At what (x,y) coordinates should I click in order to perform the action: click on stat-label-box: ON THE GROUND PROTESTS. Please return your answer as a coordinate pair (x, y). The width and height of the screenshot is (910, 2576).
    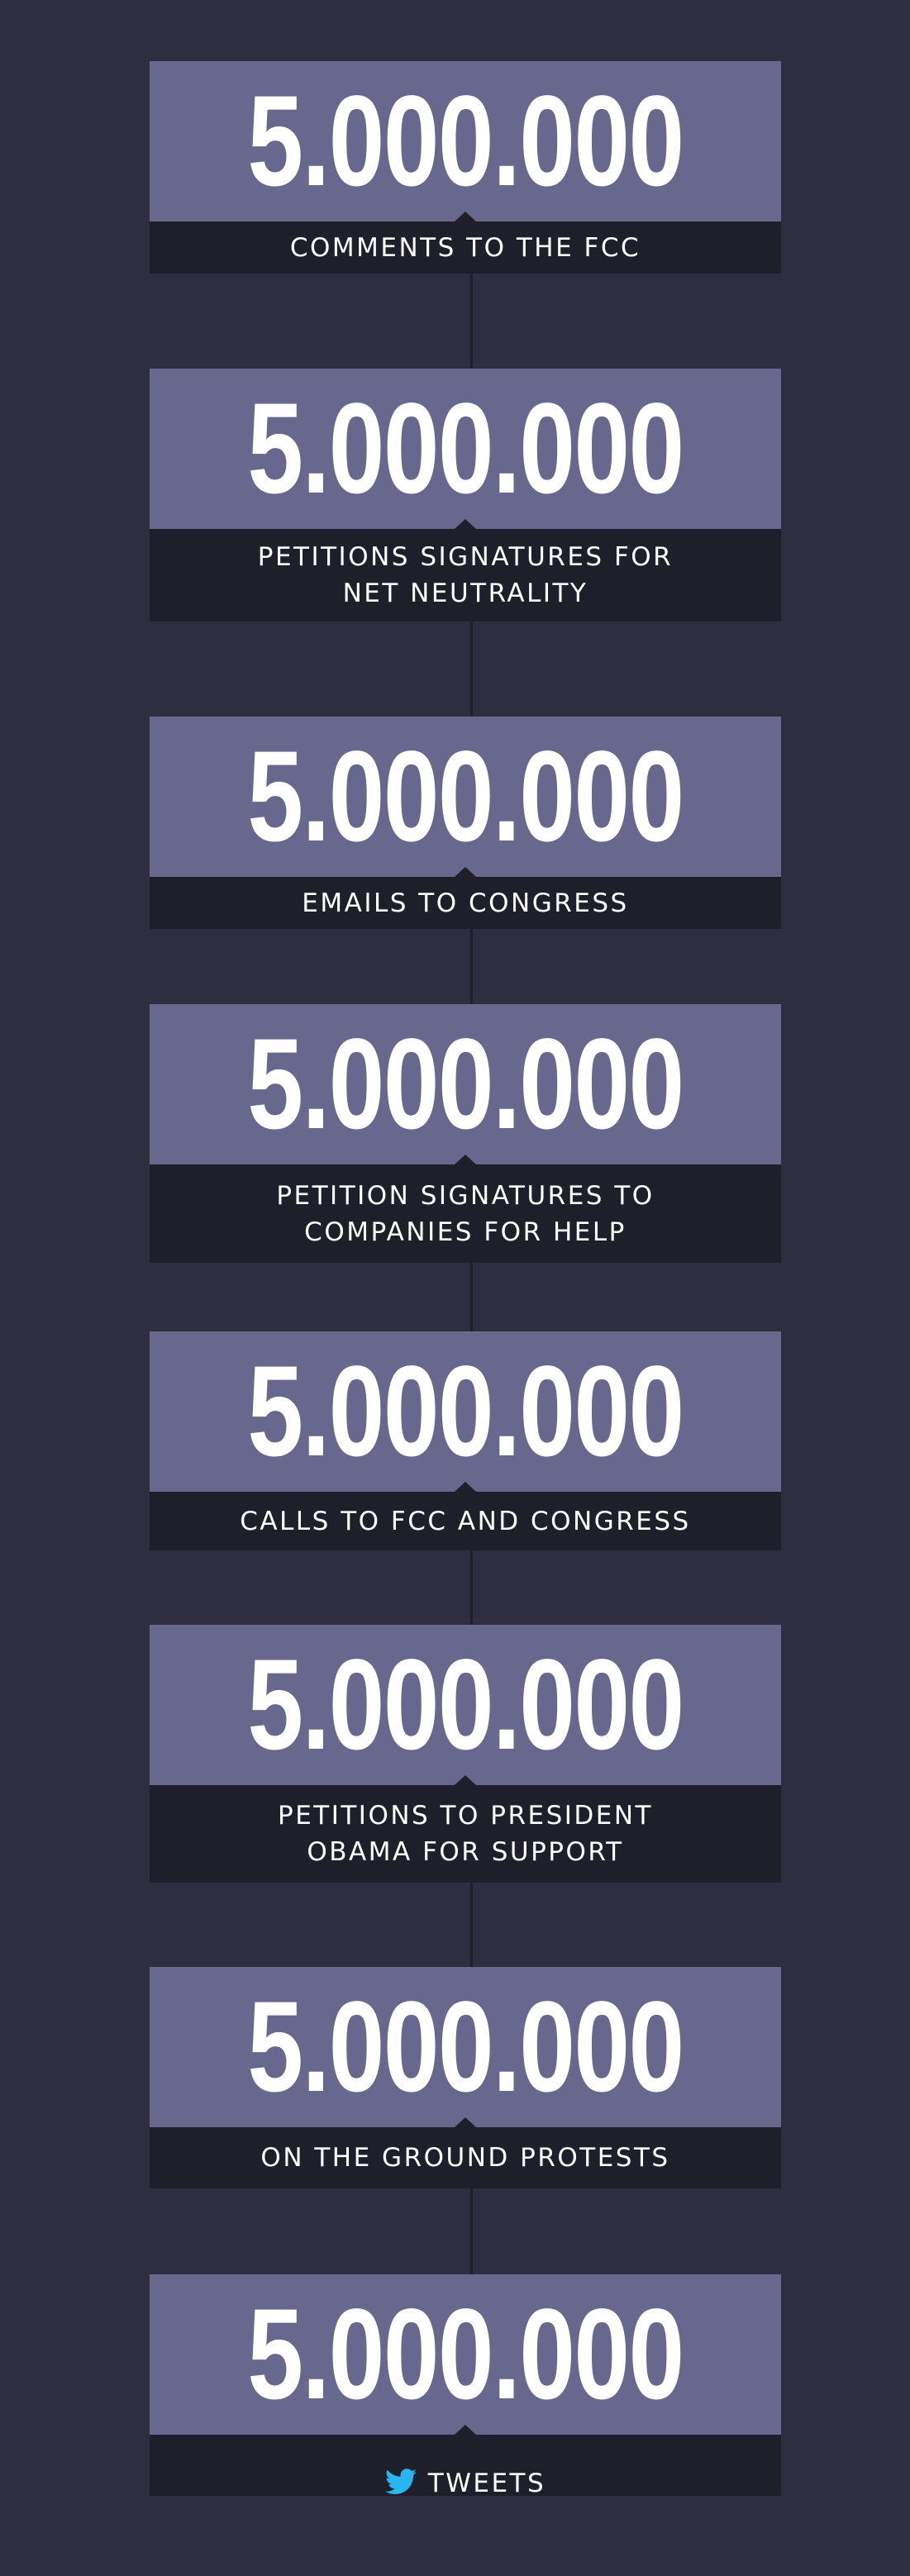
    Looking at the image, I should click on (465, 2152).